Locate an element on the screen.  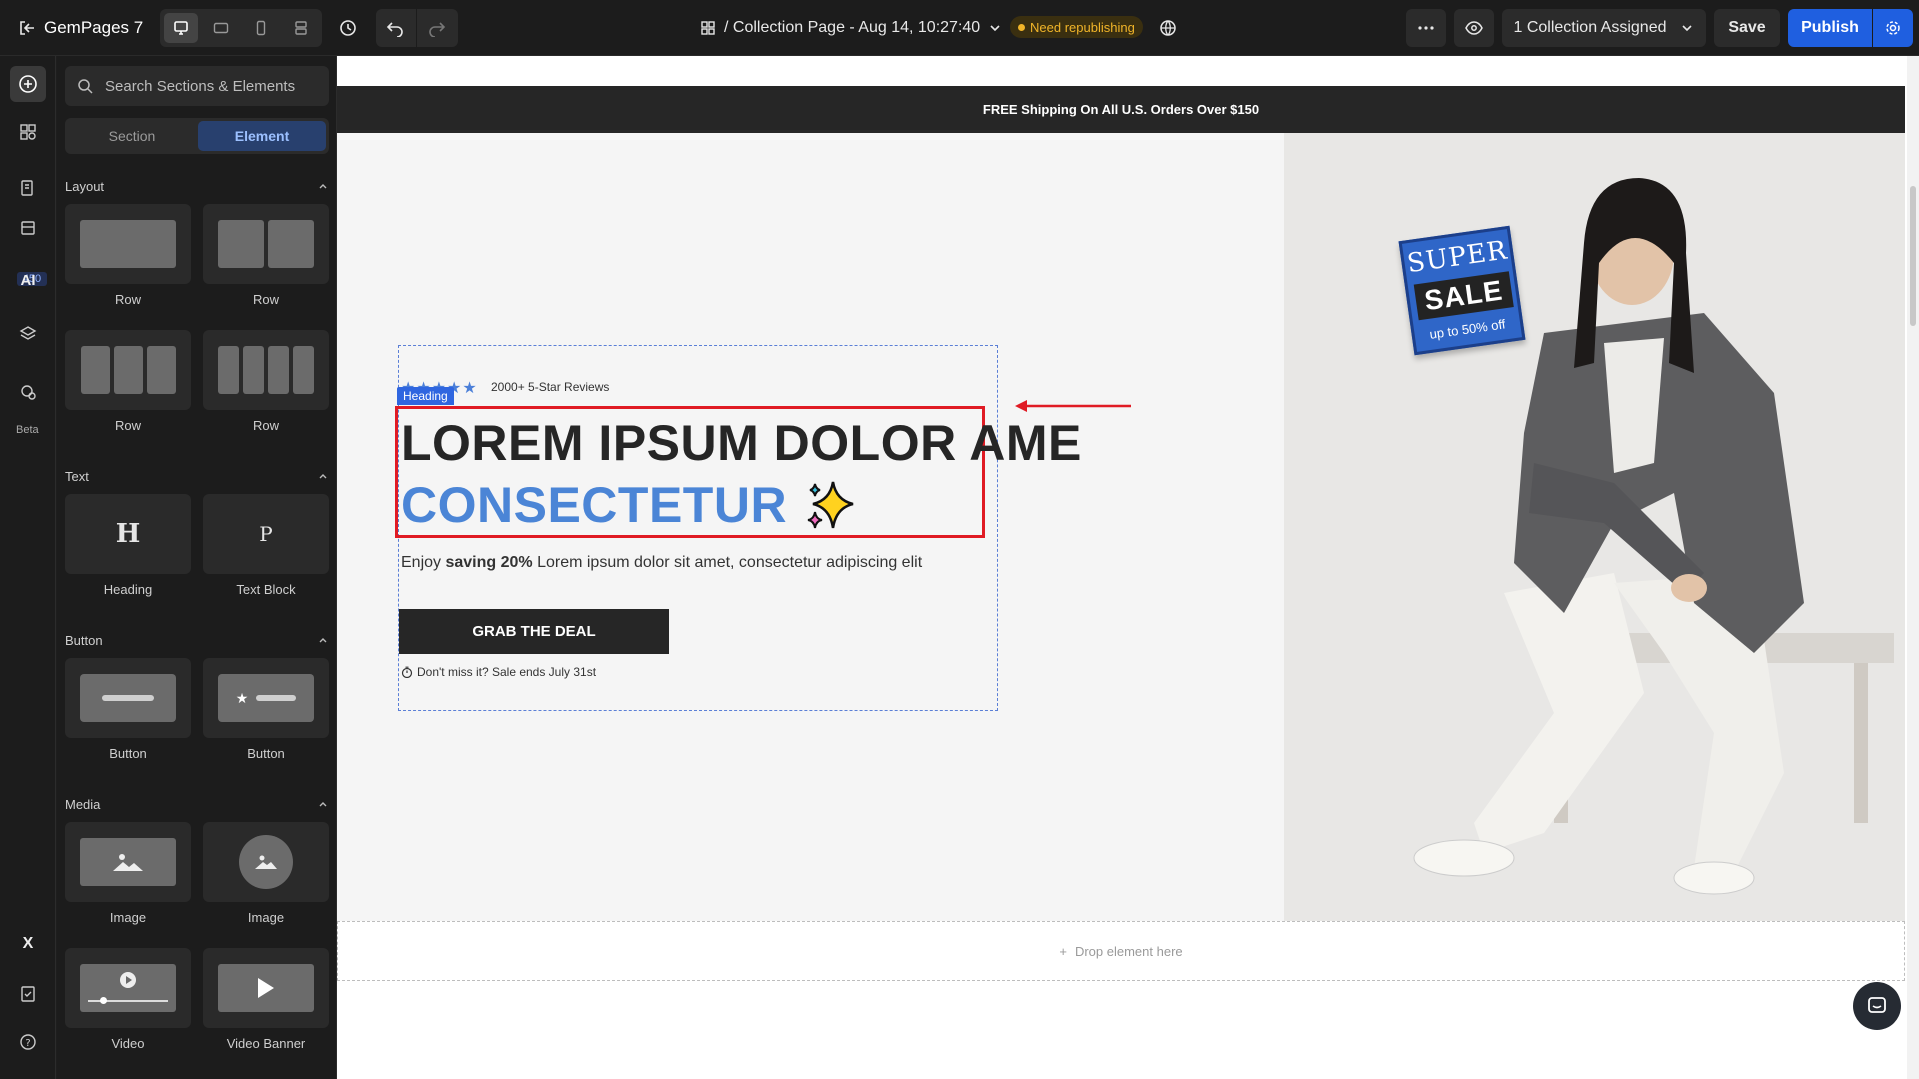
hero-subtext-bold: saving 20% is located at coordinates (489, 562).